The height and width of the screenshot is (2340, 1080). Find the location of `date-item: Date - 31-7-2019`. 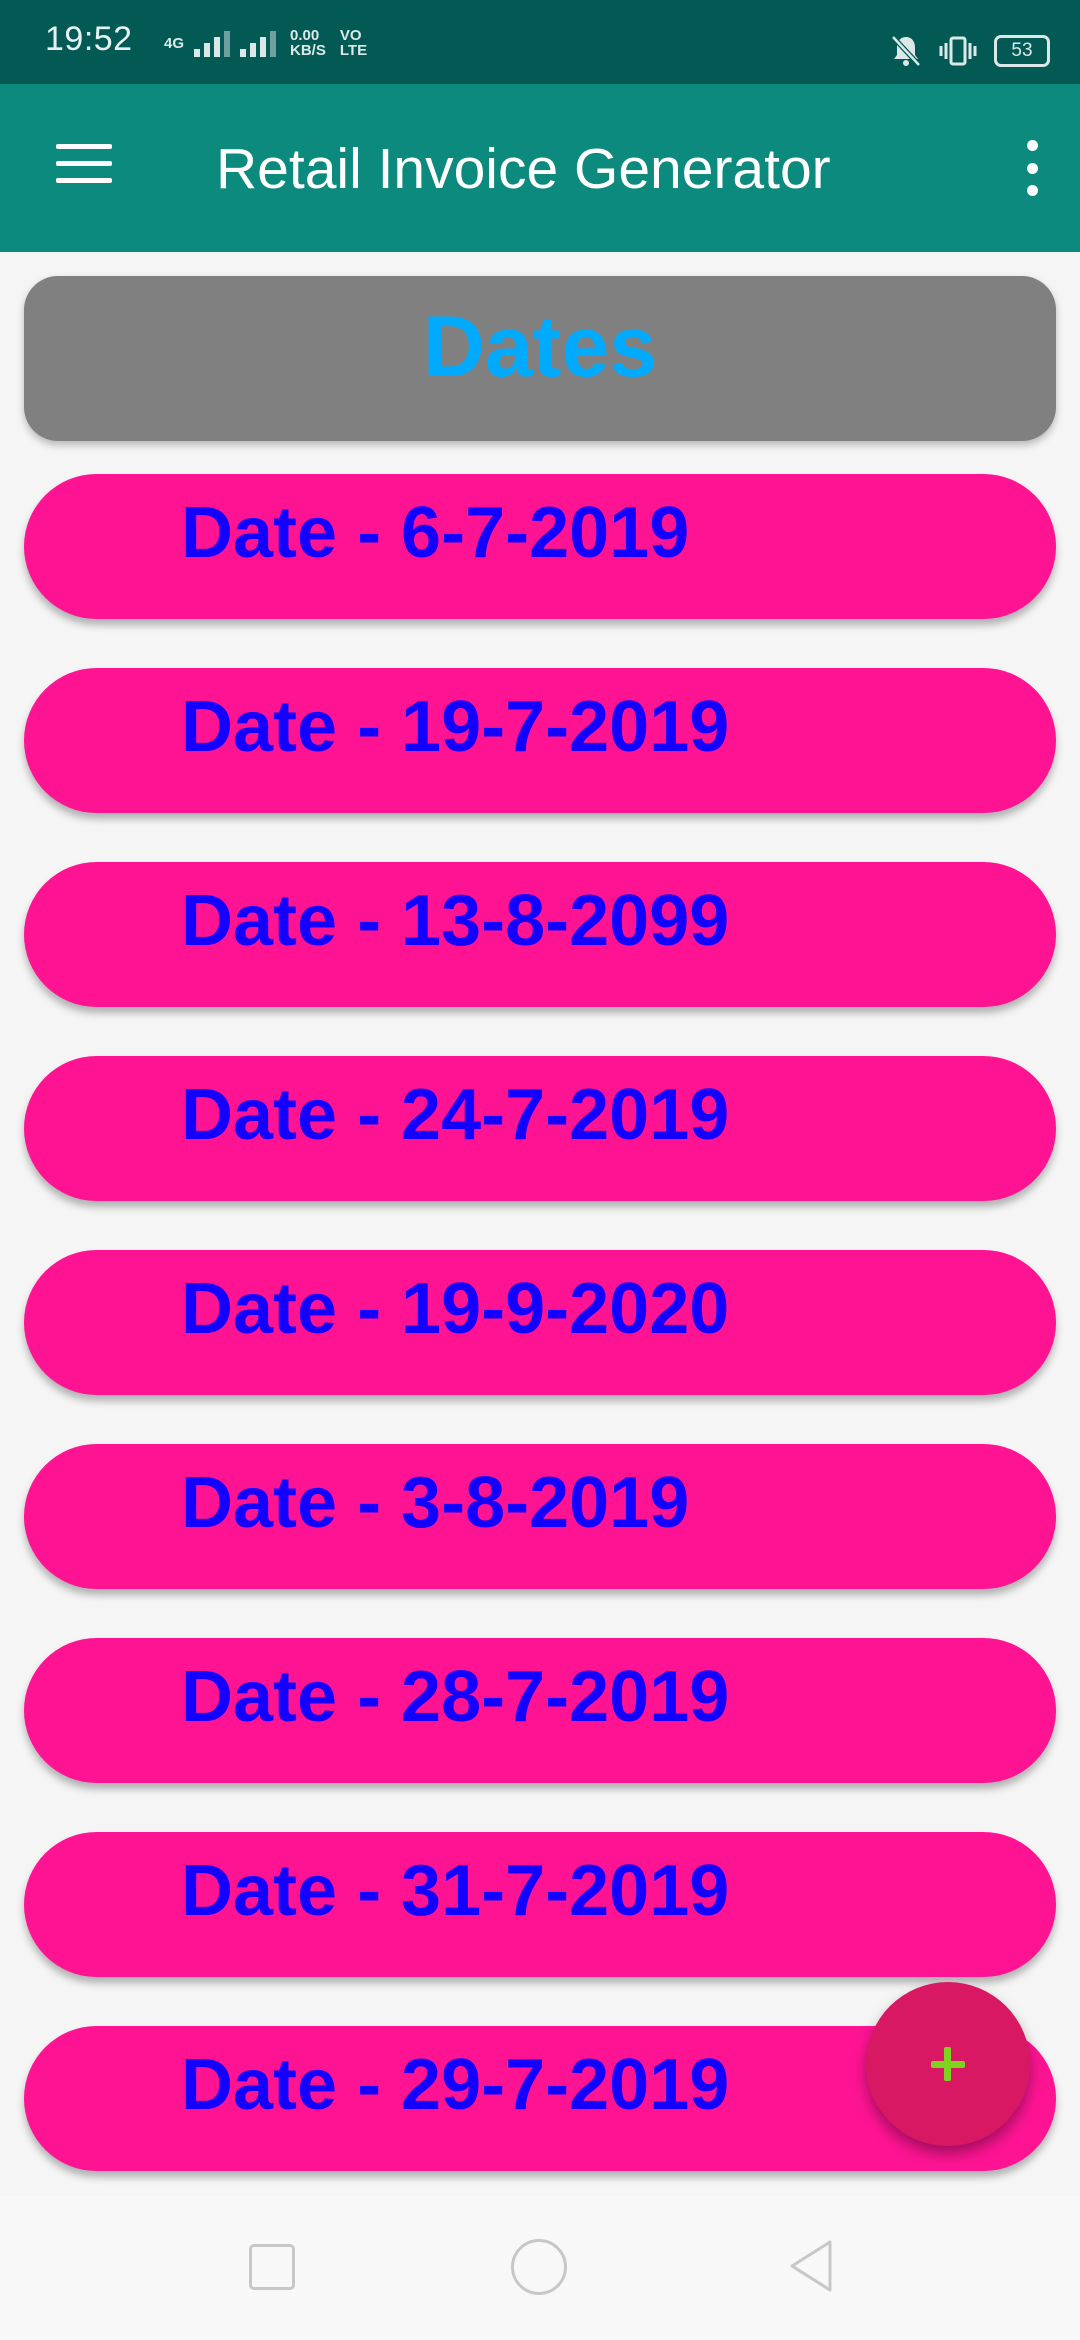

date-item: Date - 31-7-2019 is located at coordinates (540, 1904).